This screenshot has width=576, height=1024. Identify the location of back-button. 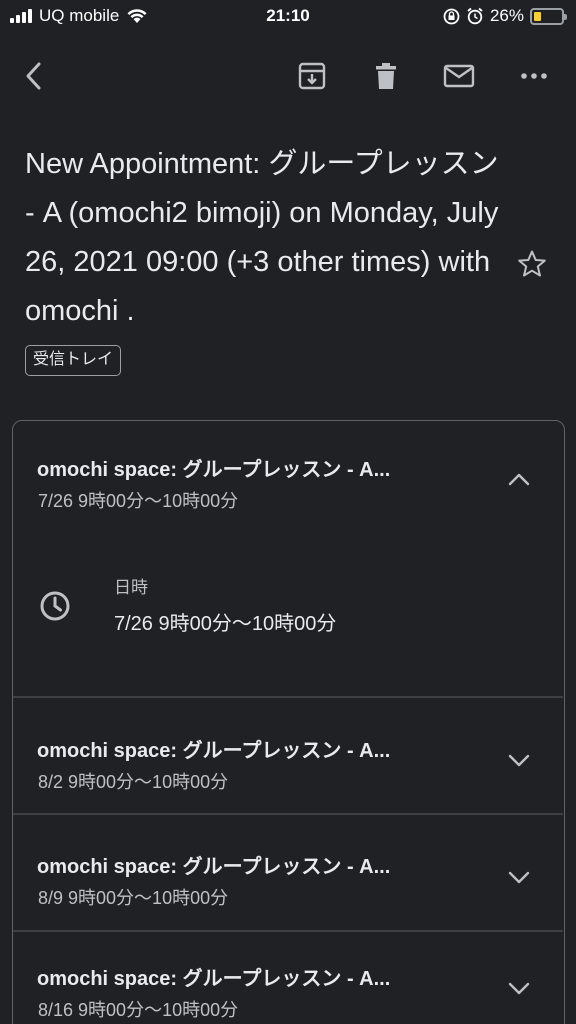
(34, 76).